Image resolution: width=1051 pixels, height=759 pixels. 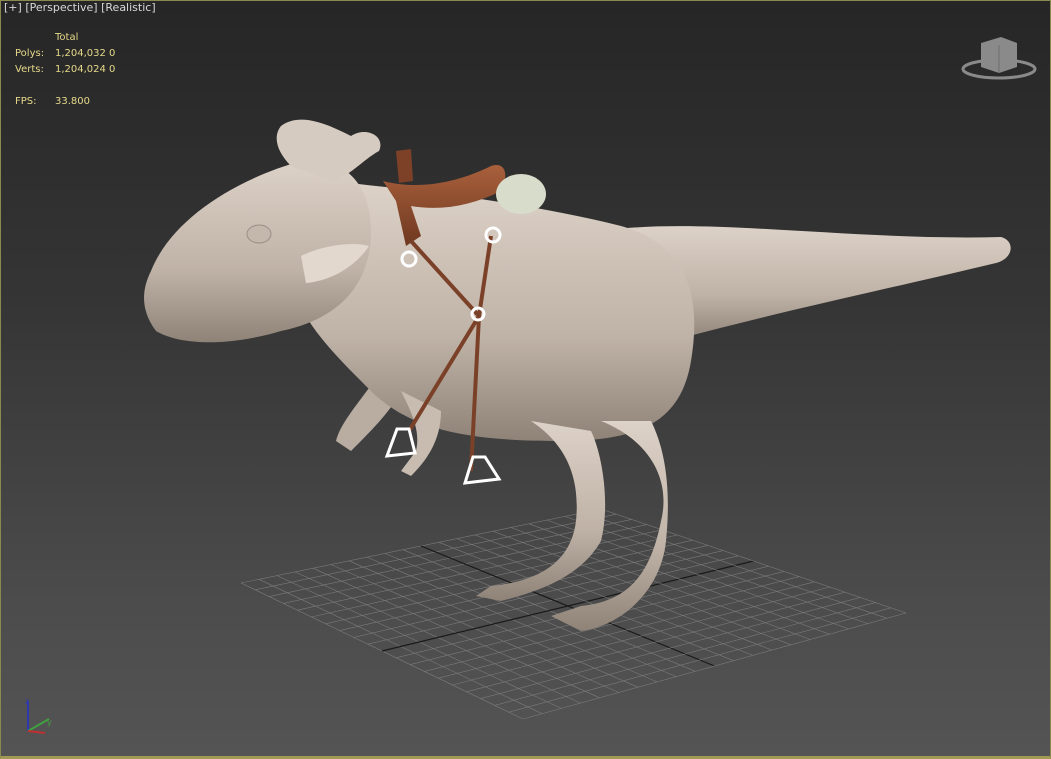 I want to click on fps-label: FPS:, so click(x=26, y=101).